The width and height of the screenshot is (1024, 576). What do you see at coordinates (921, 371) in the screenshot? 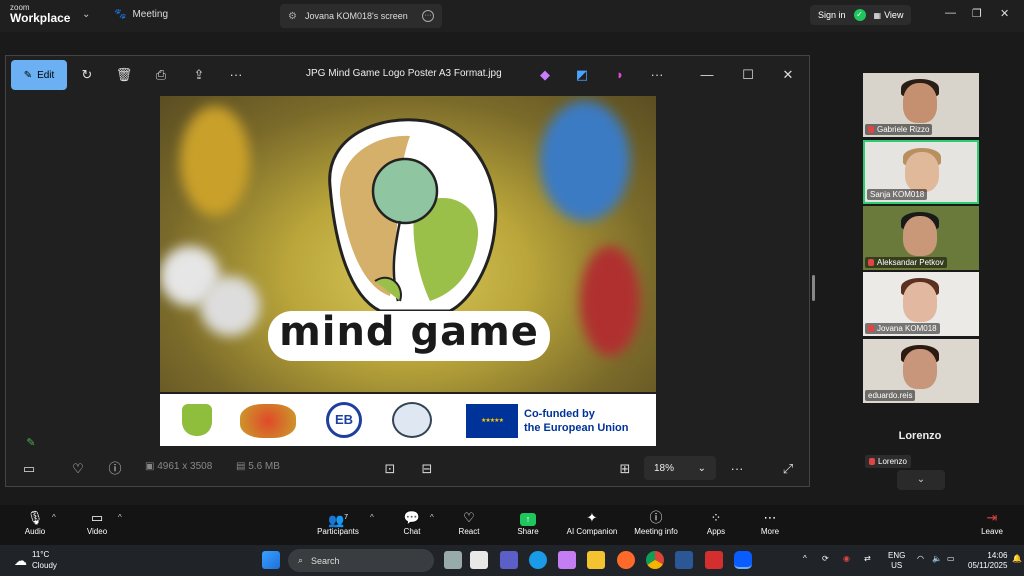
I see `participant-tile: eduardo.reis` at bounding box center [921, 371].